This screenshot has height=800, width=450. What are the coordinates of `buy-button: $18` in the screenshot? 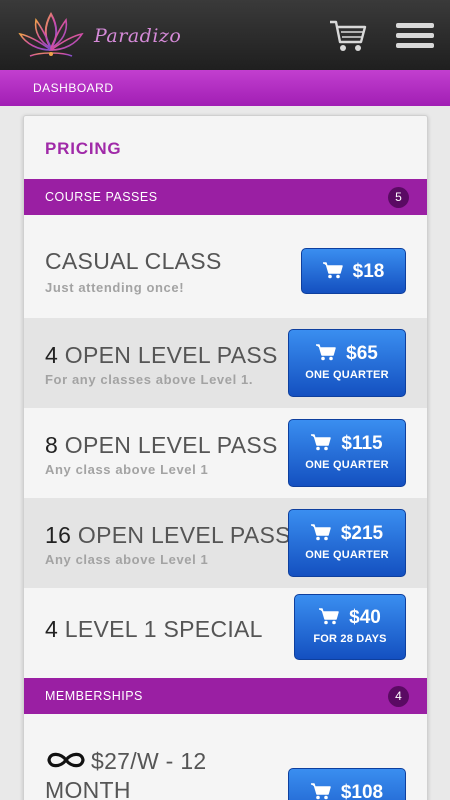 It's located at (353, 271).